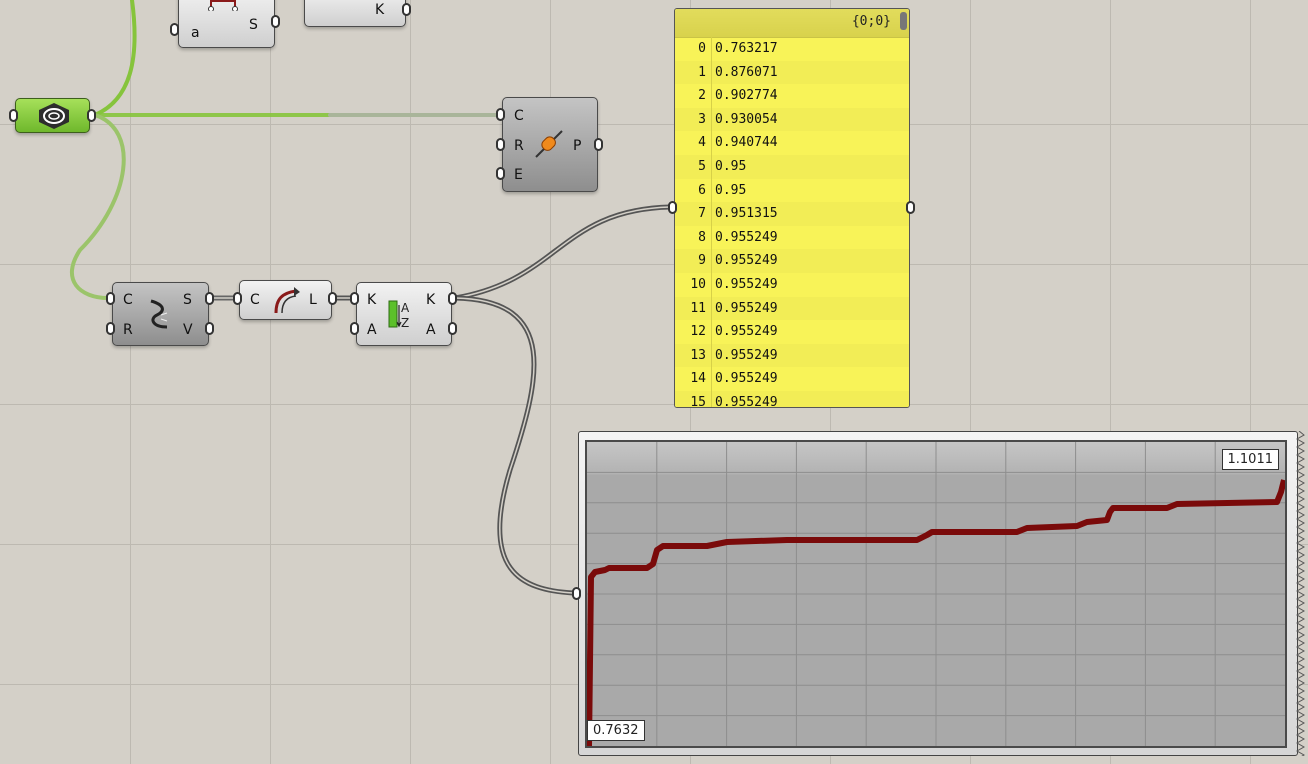 The height and width of the screenshot is (764, 1308). Describe the element at coordinates (500, 144) in the screenshot. I see `grip-pipe-in-r` at that location.